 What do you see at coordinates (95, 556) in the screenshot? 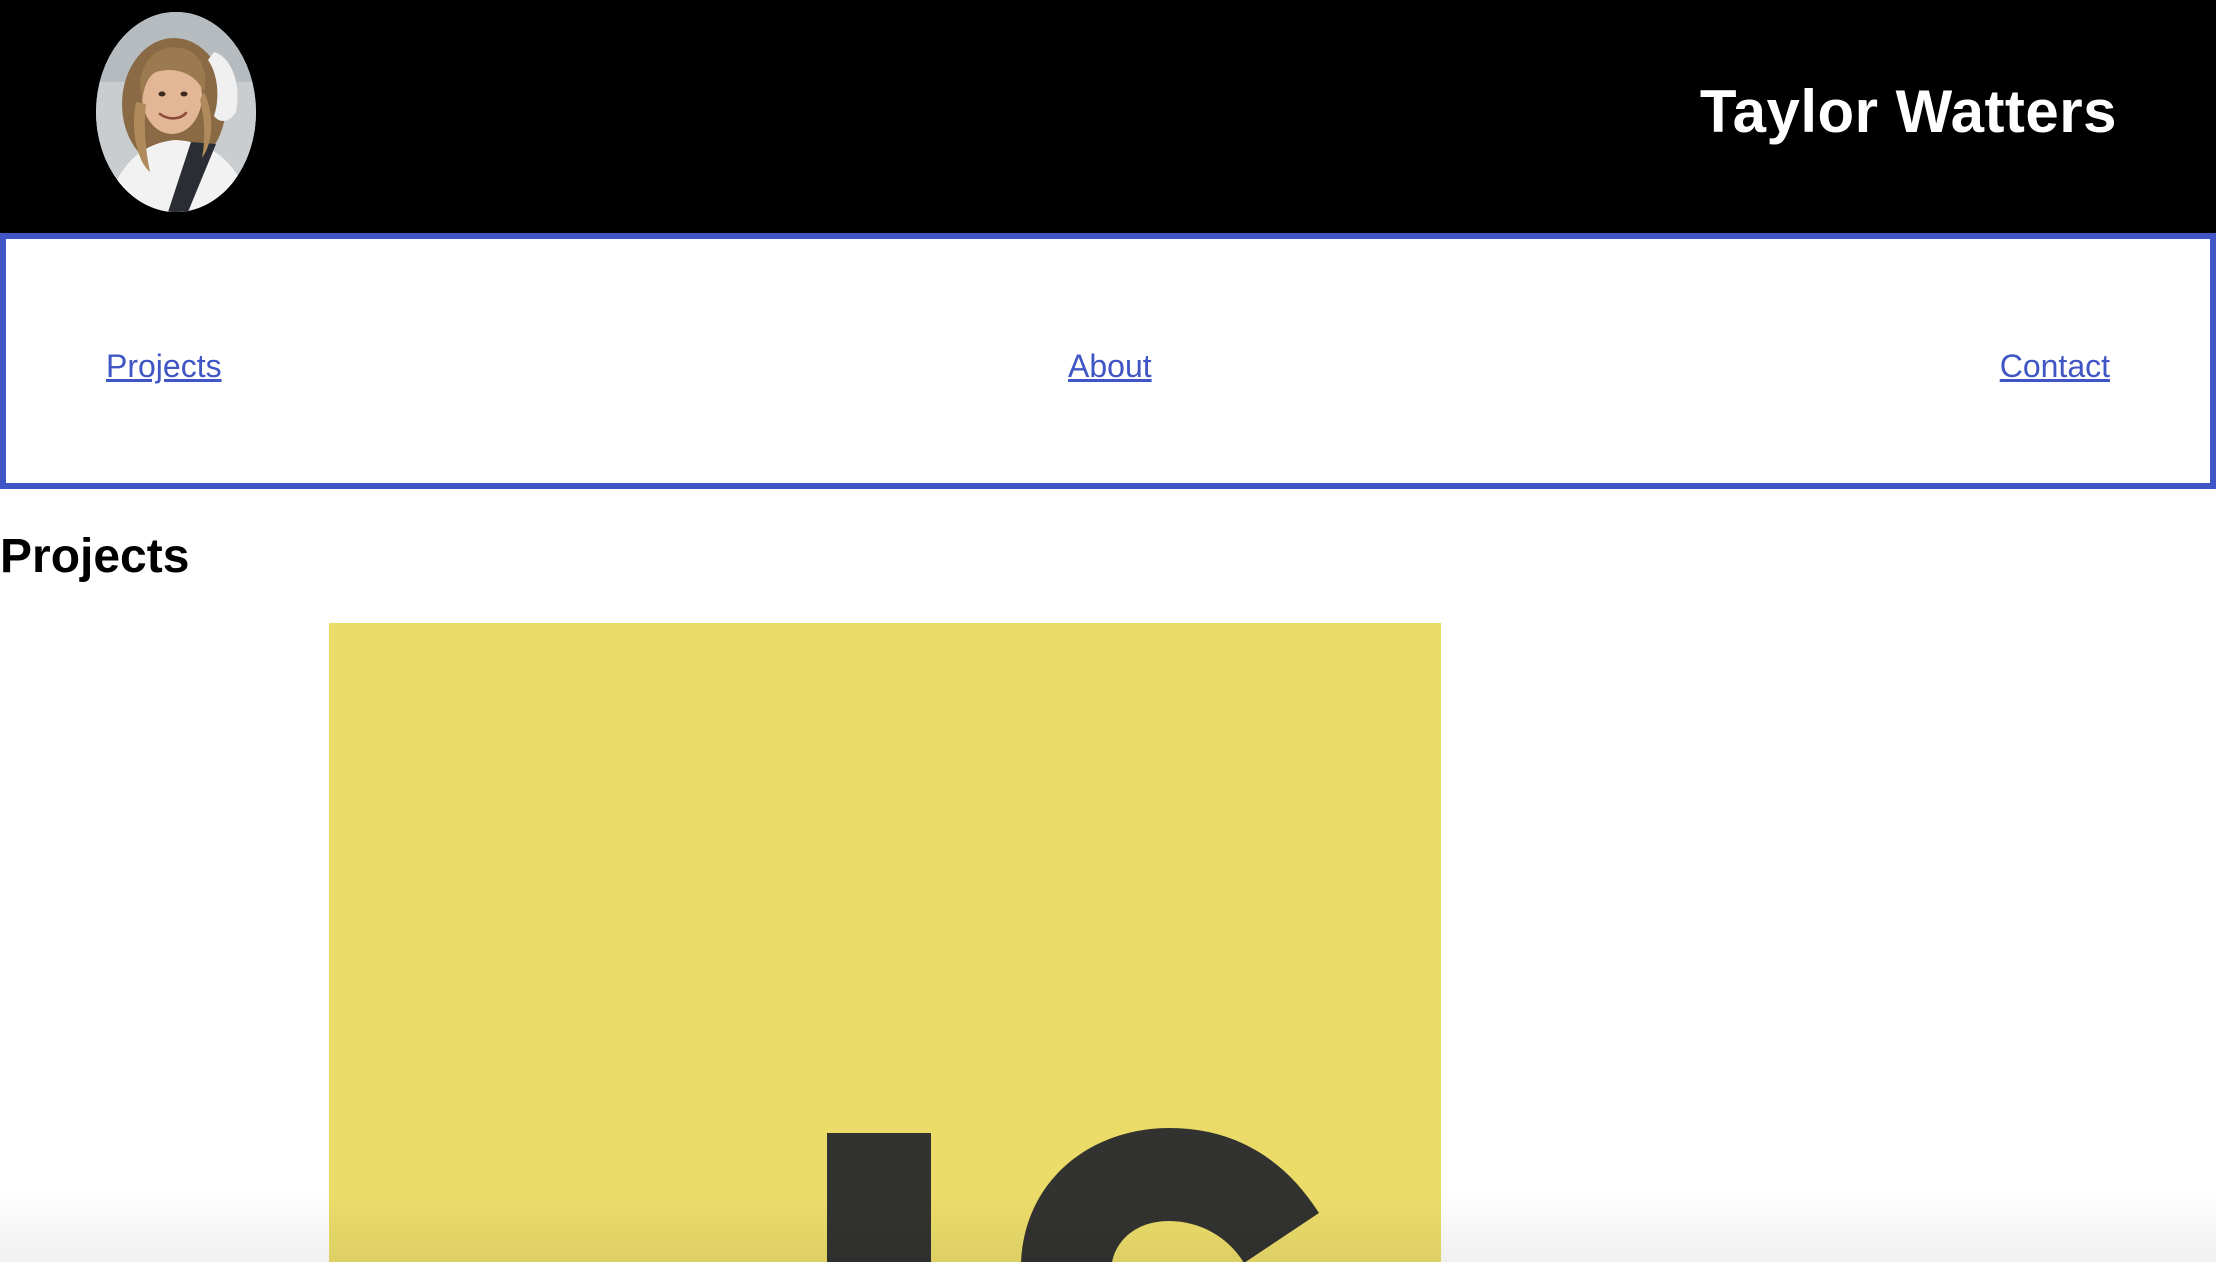
I see `projects-heading: Projects` at bounding box center [95, 556].